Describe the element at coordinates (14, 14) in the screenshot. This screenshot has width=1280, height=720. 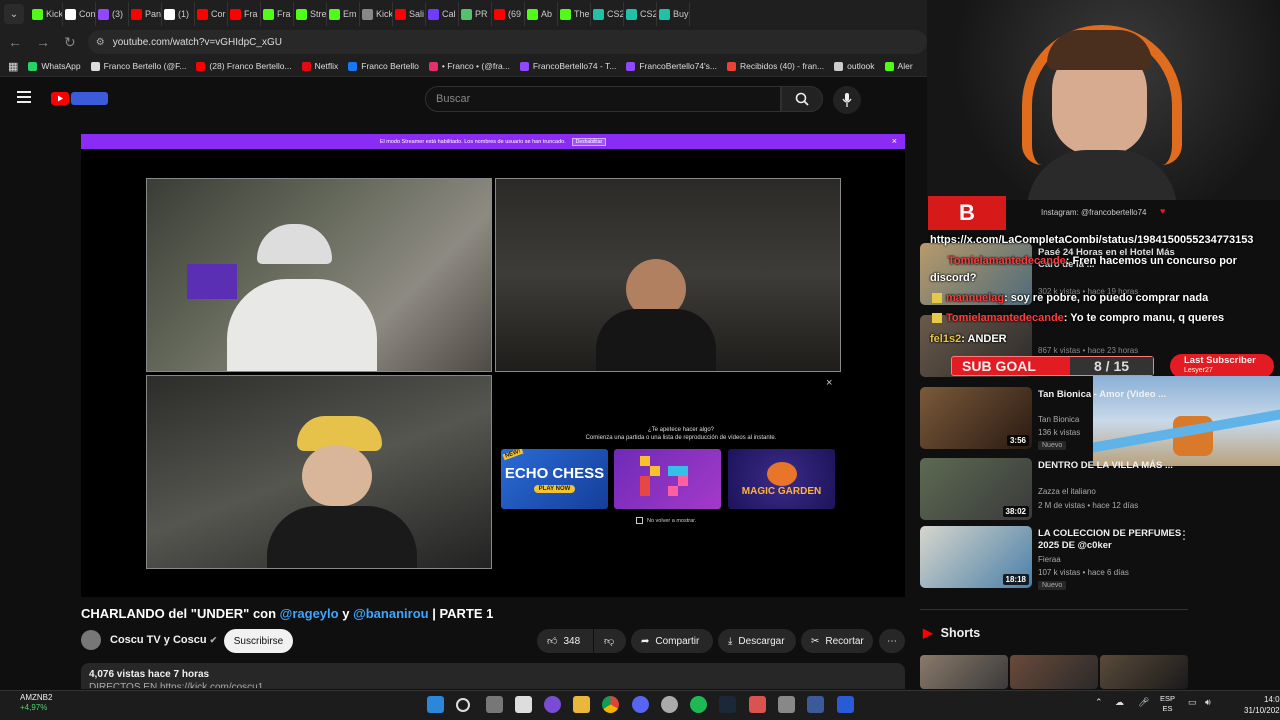
I see `tab-search-icon: ⌄` at that location.